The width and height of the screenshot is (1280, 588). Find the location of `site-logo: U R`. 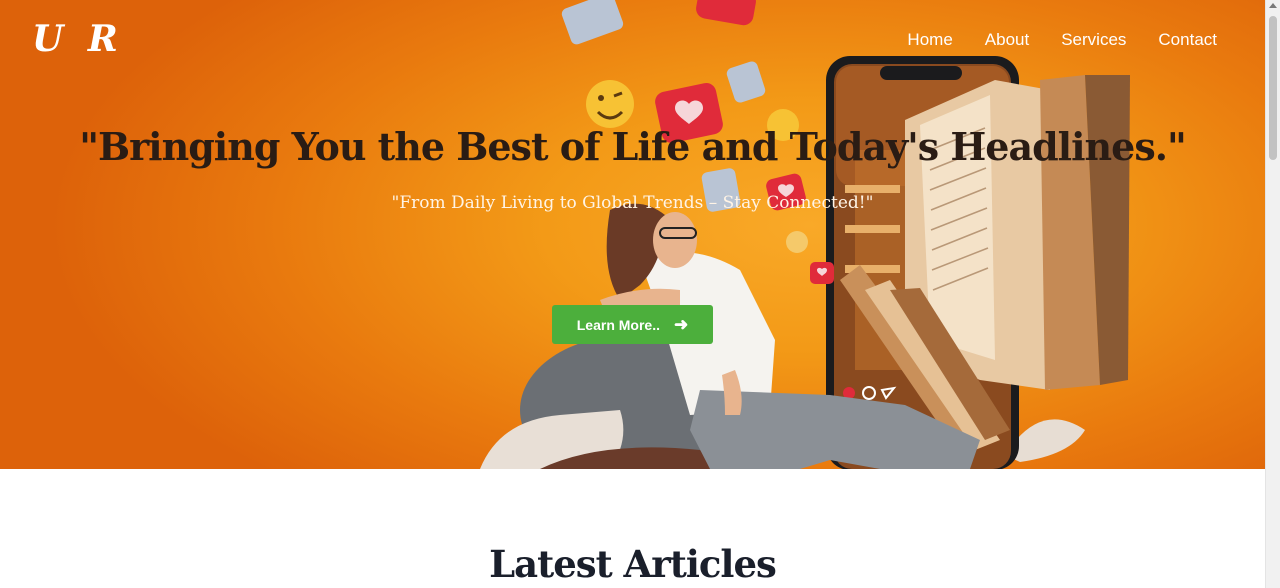

site-logo: U R is located at coordinates (78, 39).